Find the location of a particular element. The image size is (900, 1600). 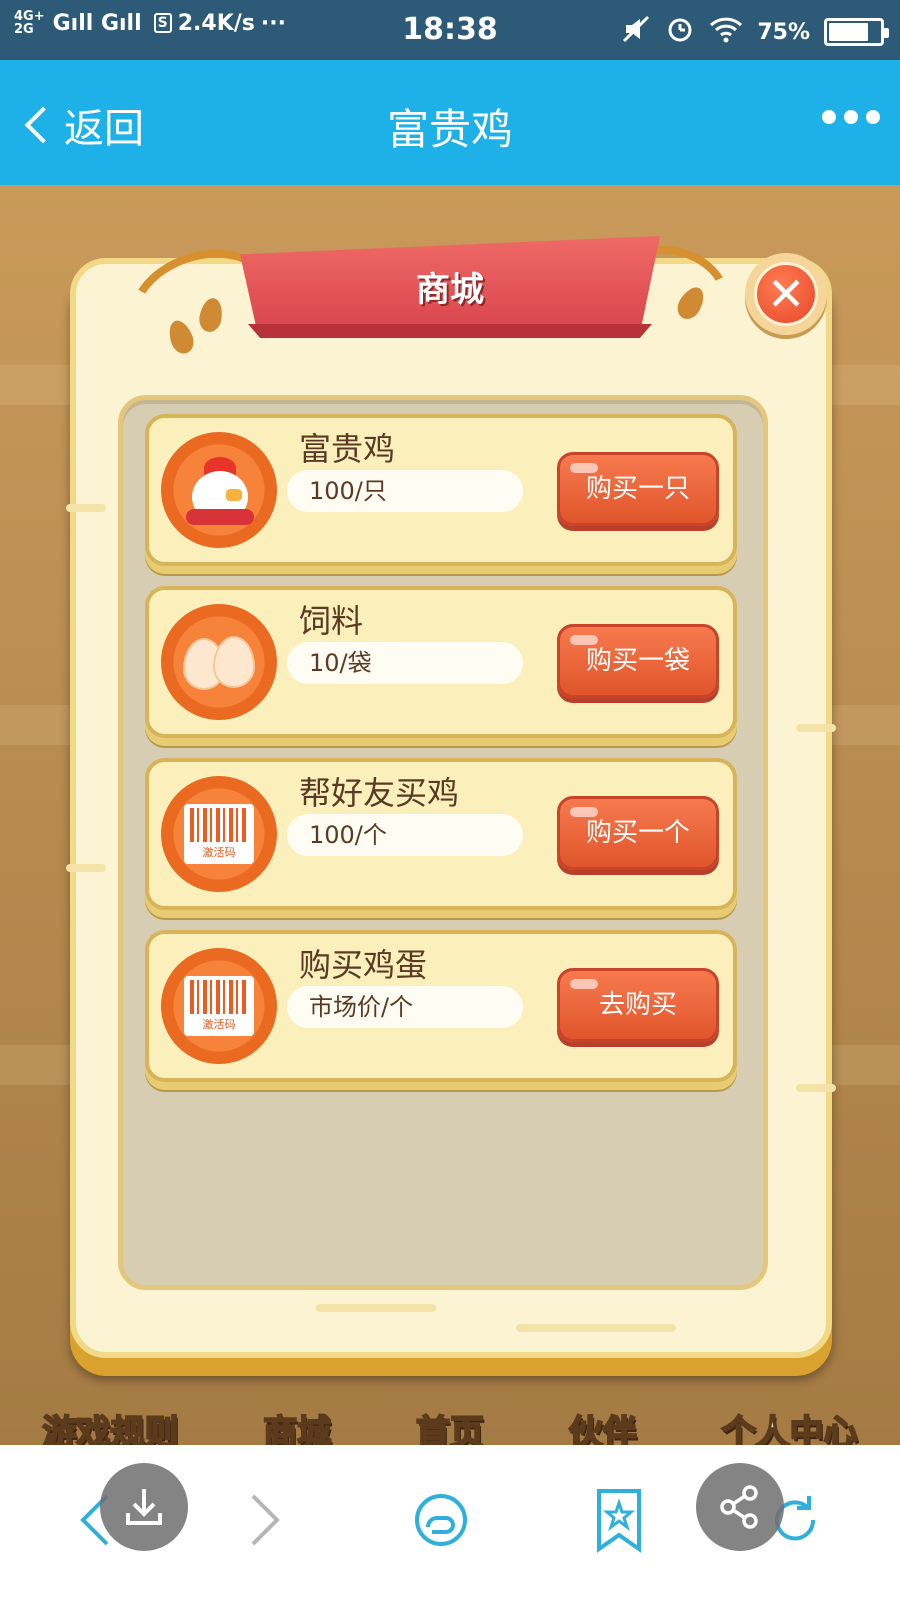

shop-item-card: 饲料 10/袋 购买一袋 is located at coordinates (441, 662).